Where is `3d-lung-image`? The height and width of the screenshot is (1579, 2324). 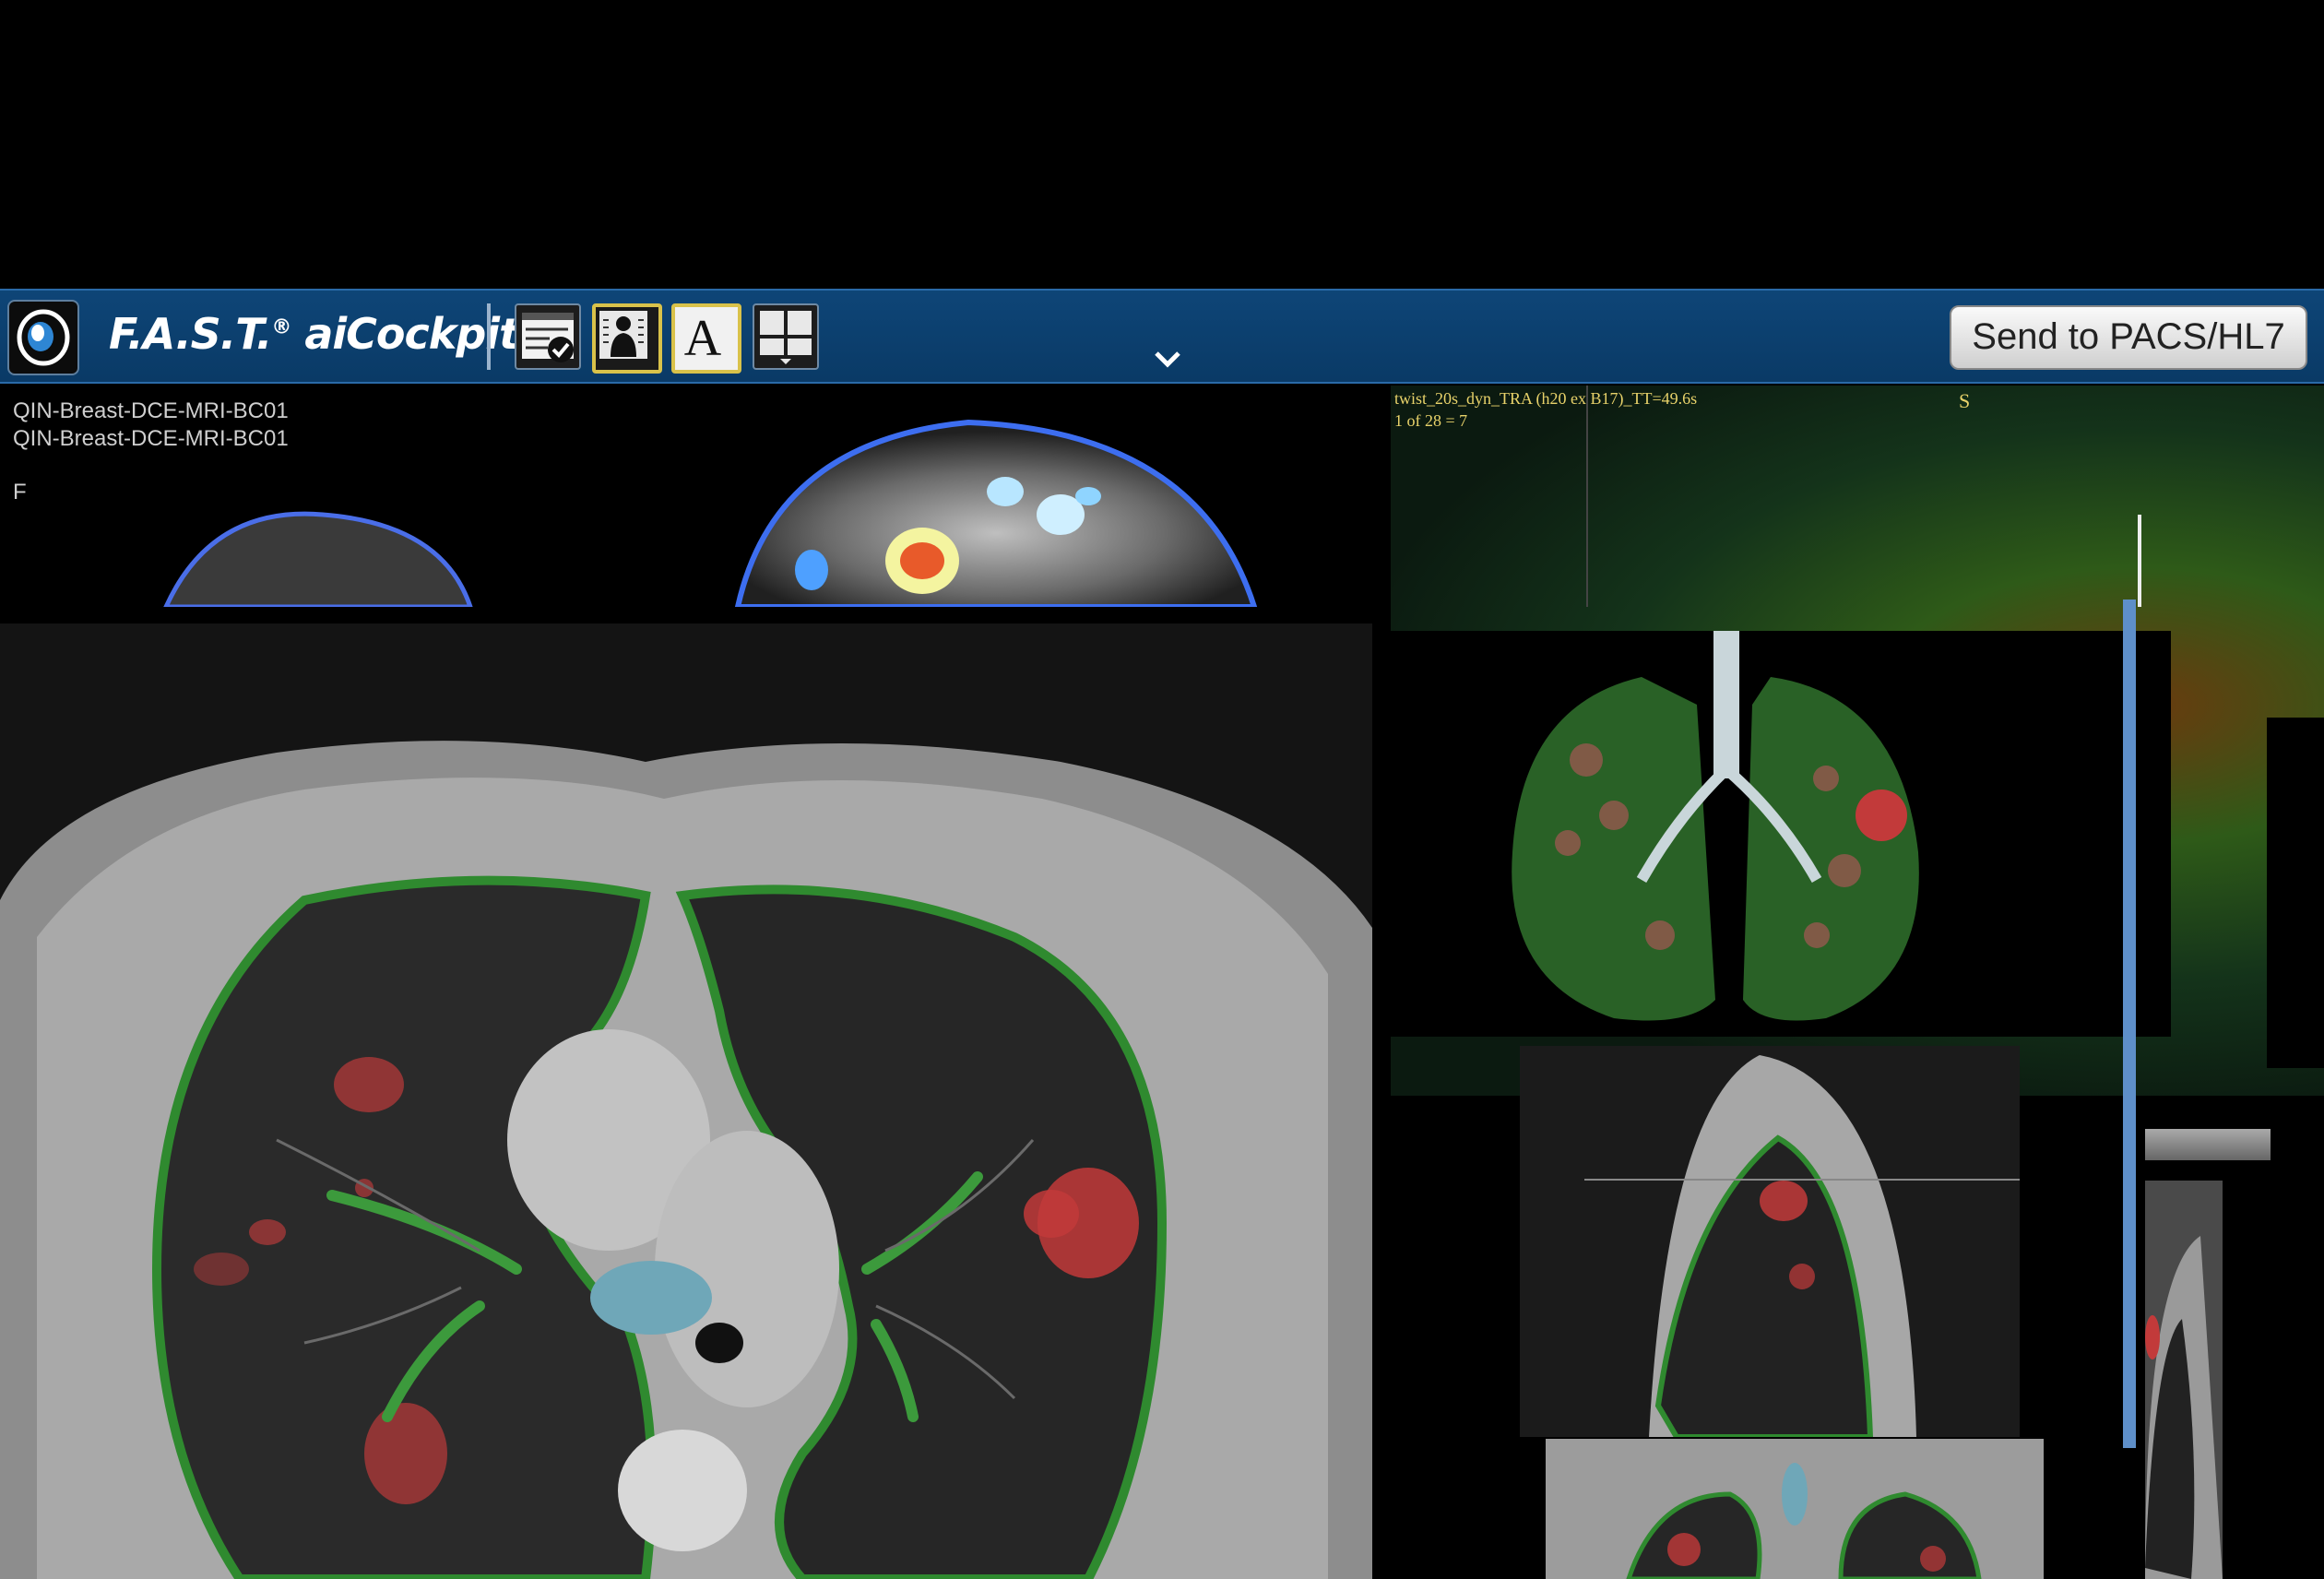 3d-lung-image is located at coordinates (1777, 834).